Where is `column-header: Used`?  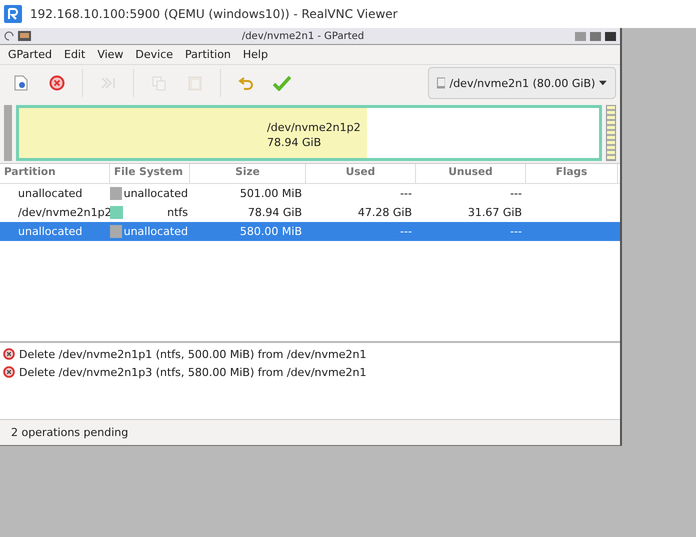 column-header: Used is located at coordinates (361, 173).